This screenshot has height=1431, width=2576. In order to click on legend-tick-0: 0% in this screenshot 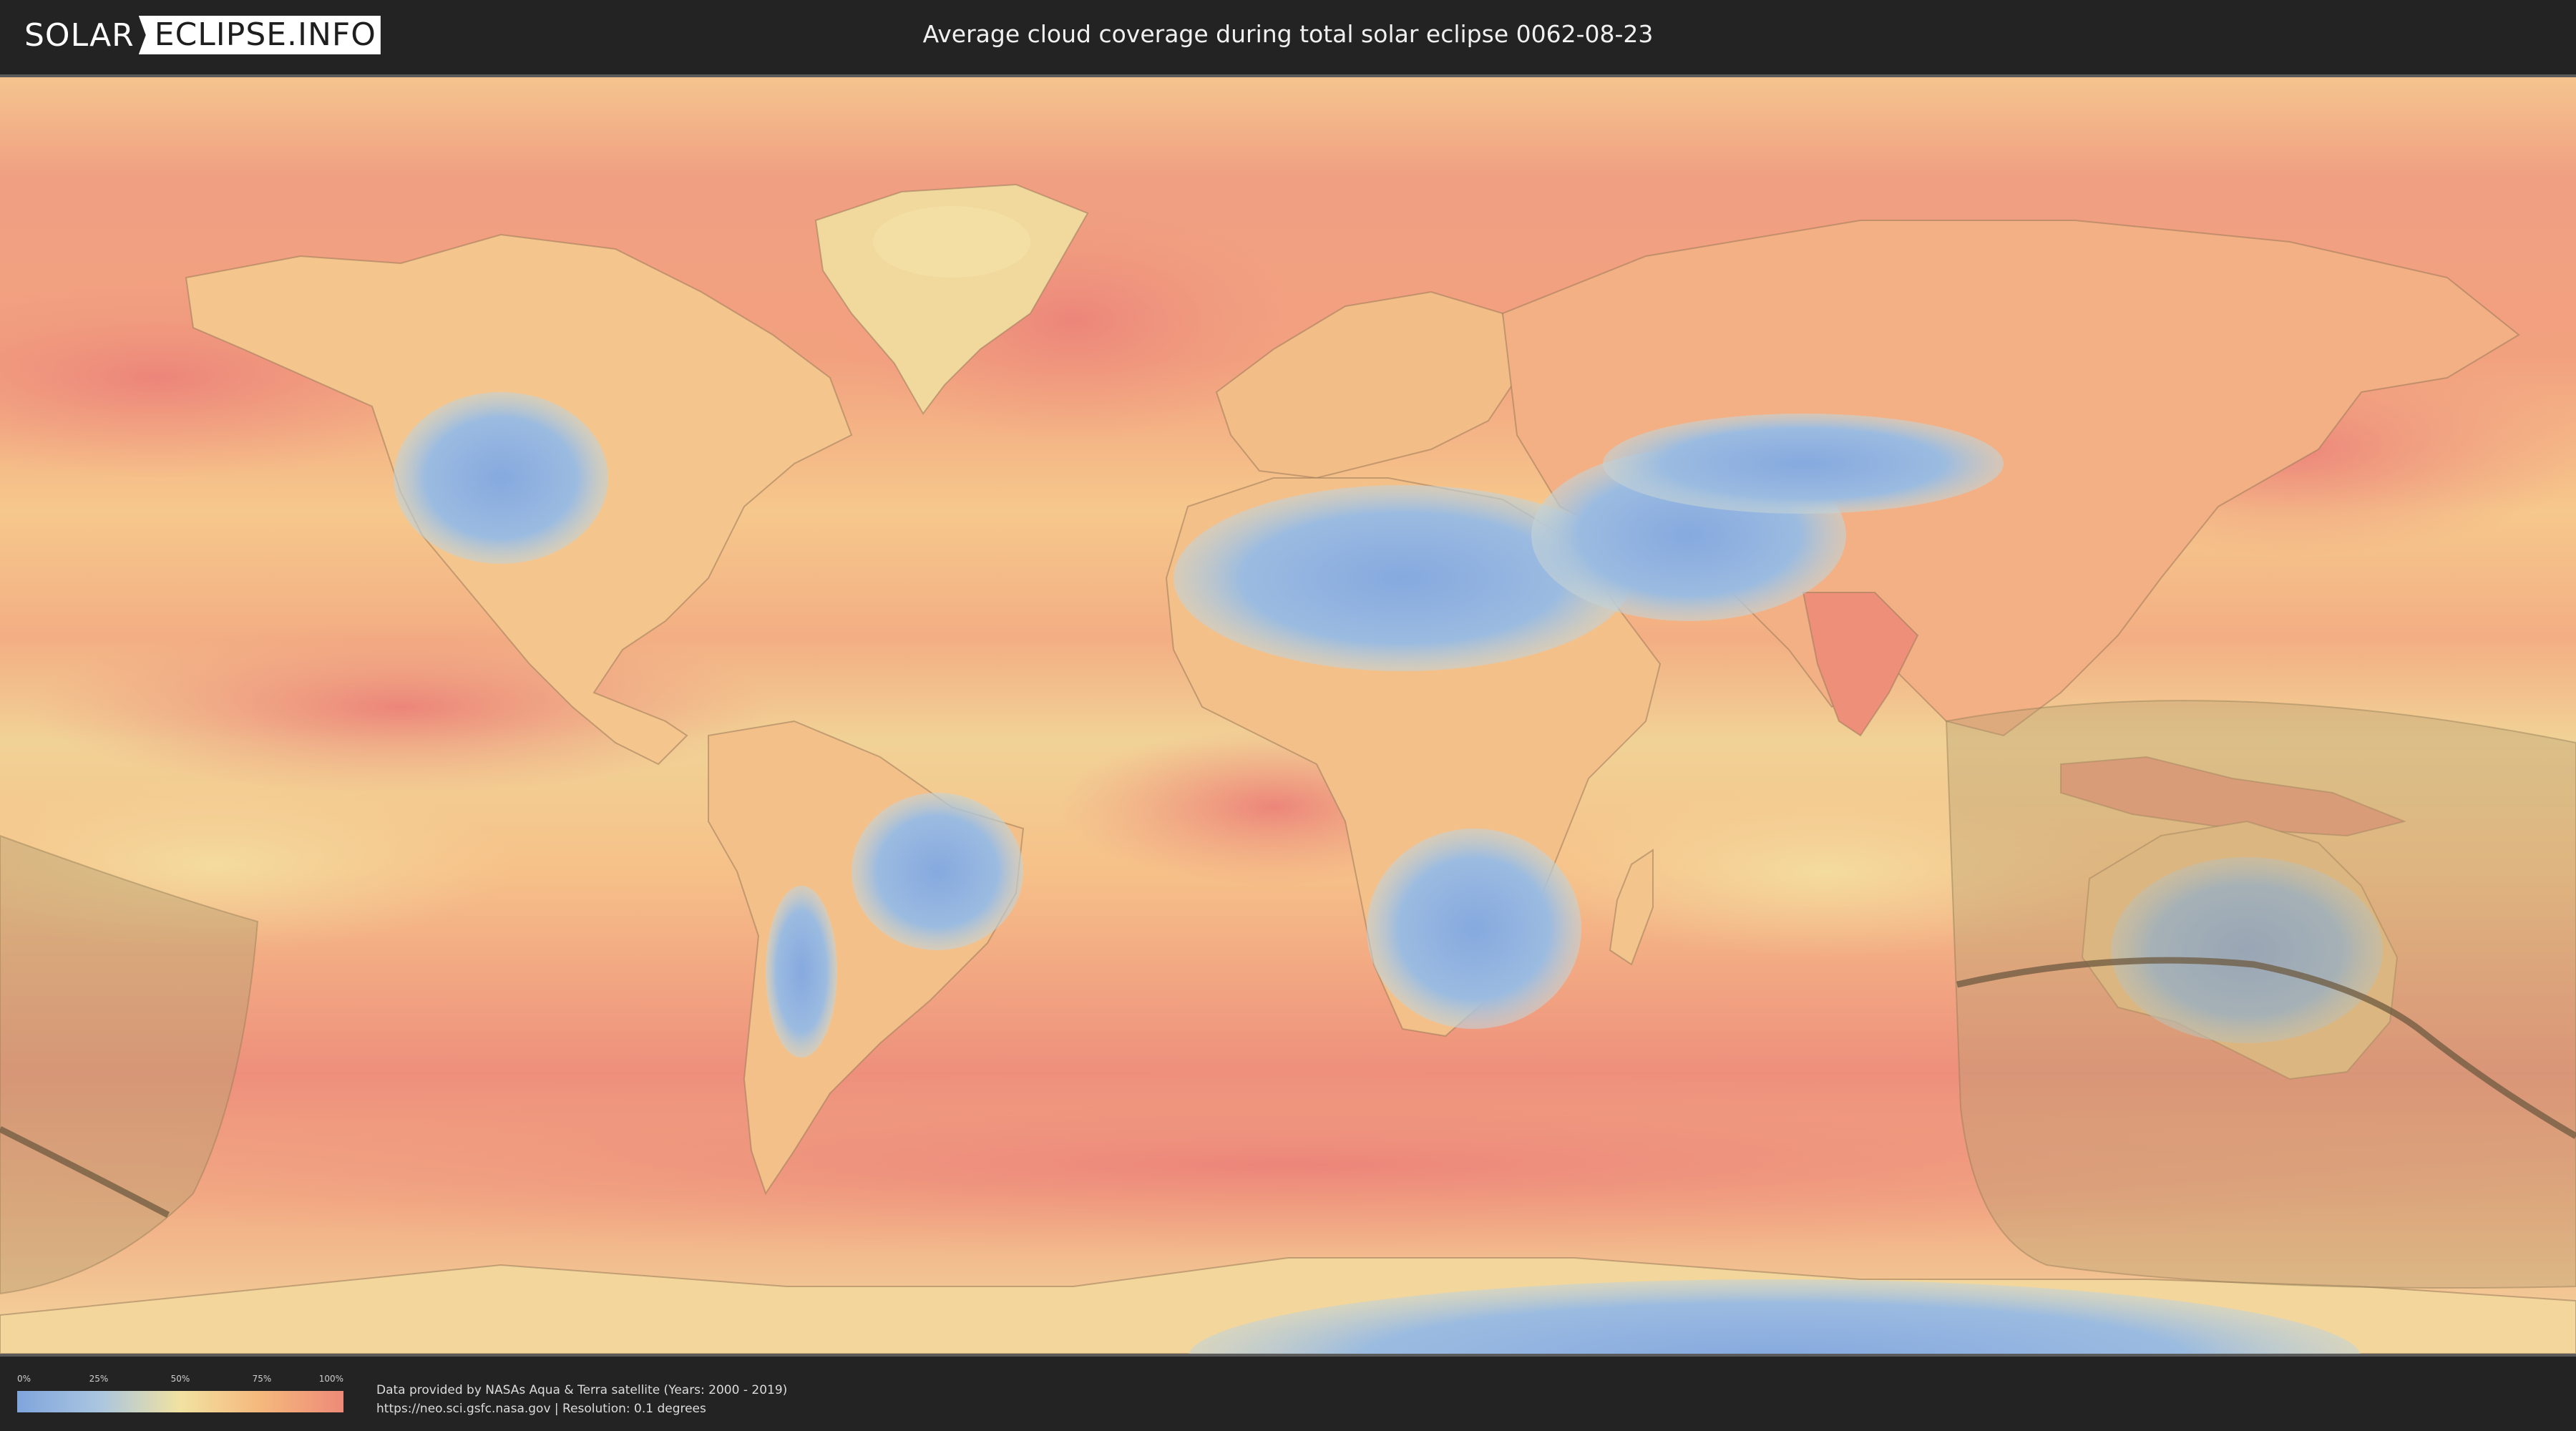, I will do `click(24, 1379)`.